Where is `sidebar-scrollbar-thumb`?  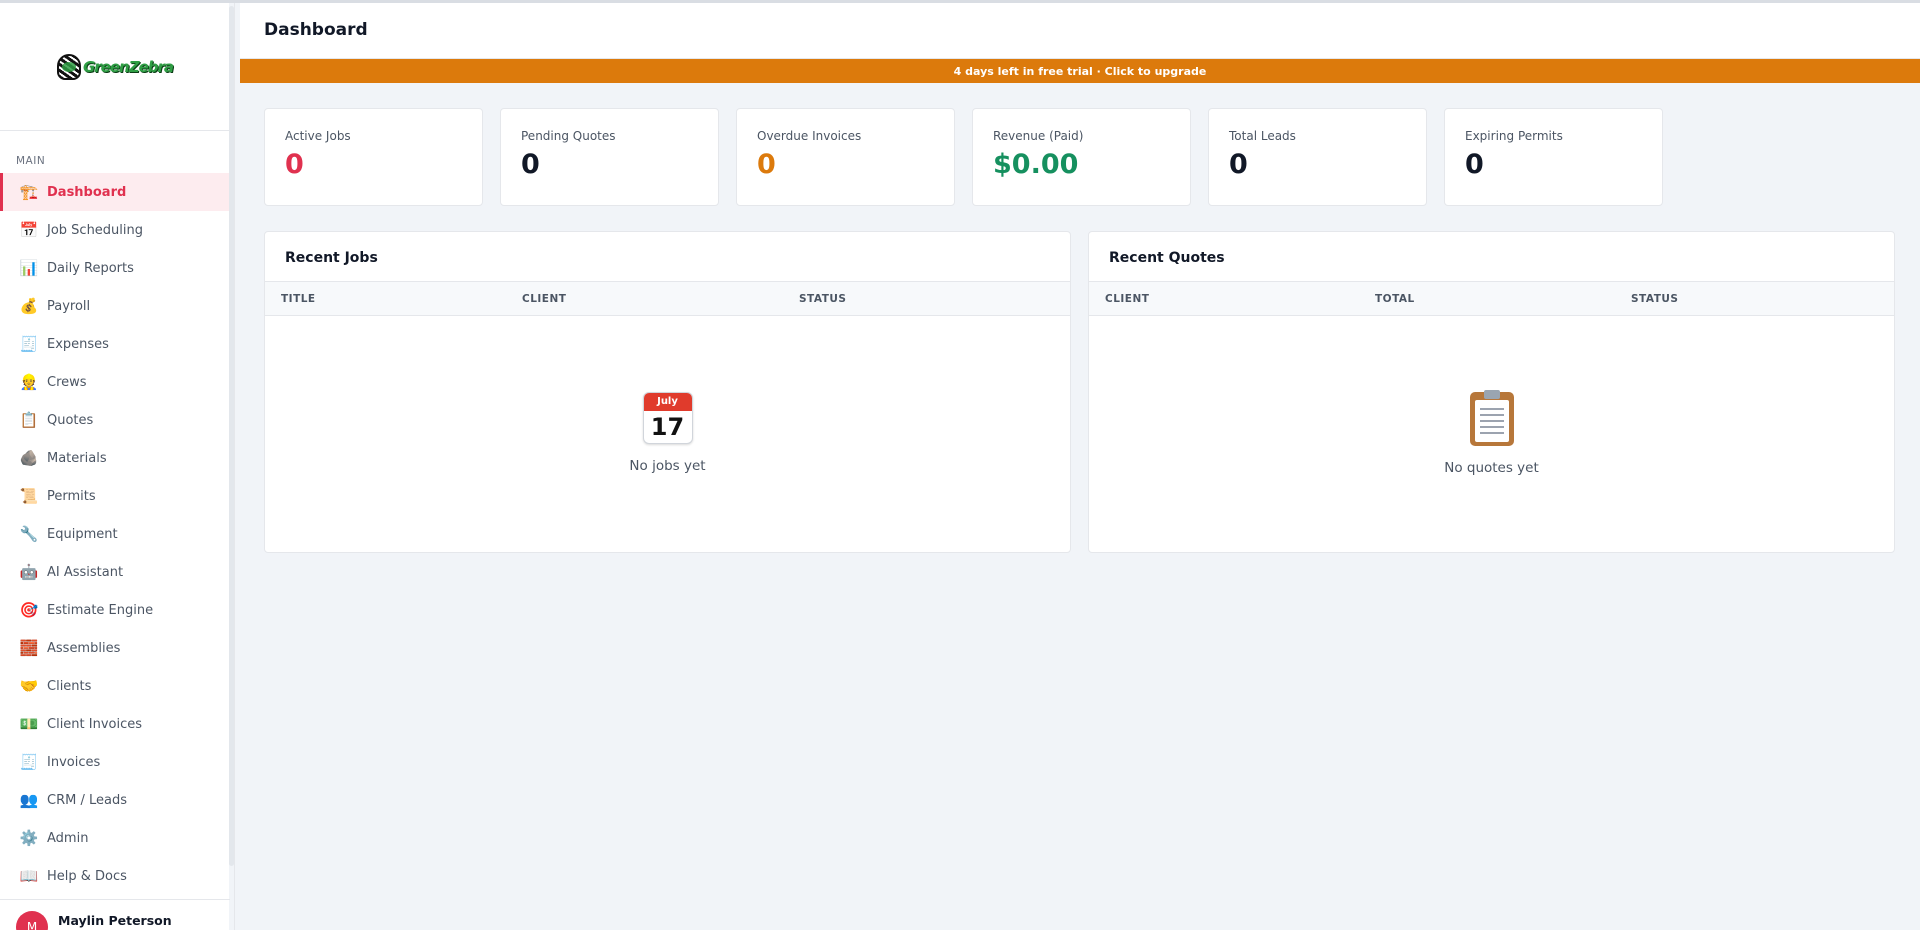 sidebar-scrollbar-thumb is located at coordinates (231, 436).